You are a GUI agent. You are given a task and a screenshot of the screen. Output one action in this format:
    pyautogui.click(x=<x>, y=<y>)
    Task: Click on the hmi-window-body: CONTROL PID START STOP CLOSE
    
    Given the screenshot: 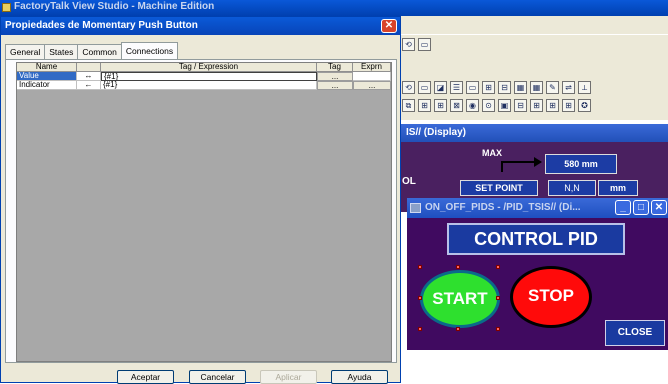 What is the action you would take?
    pyautogui.click(x=537, y=284)
    